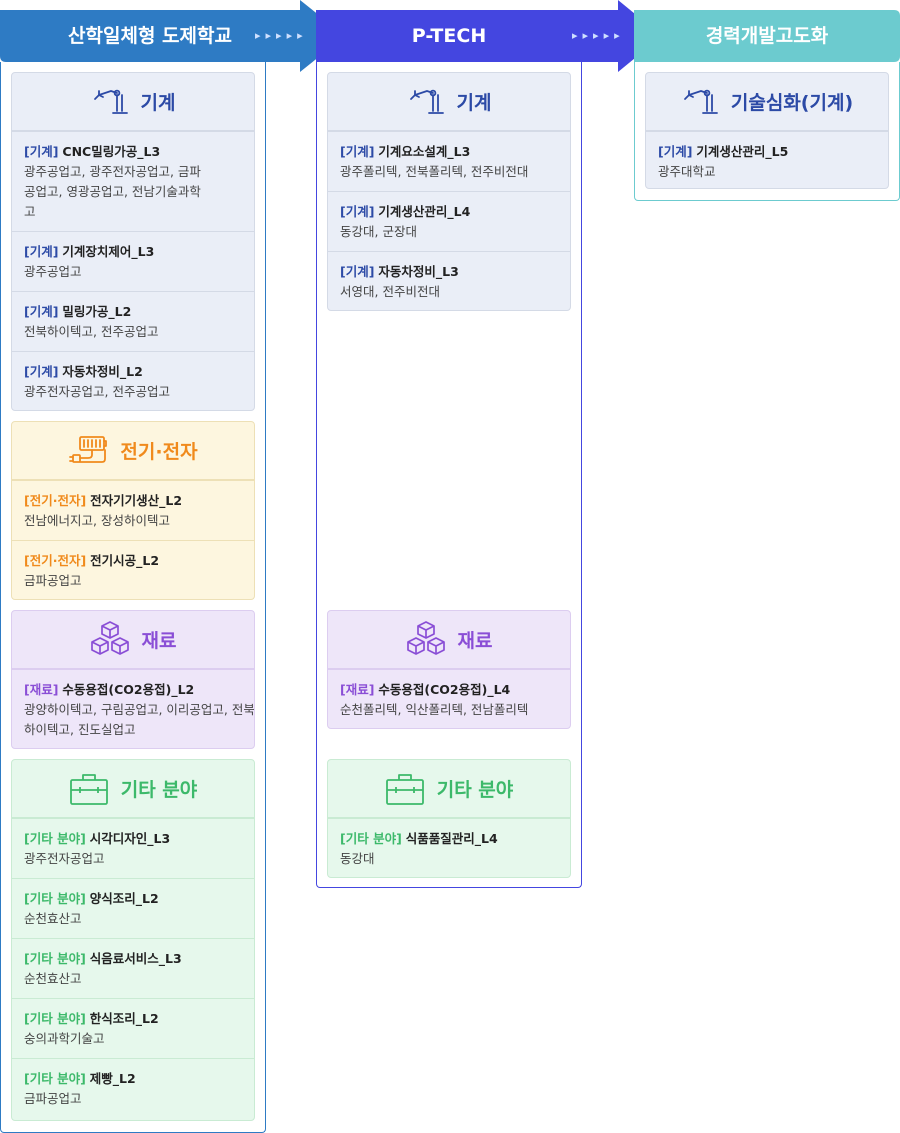 This screenshot has height=1133, width=900. Describe the element at coordinates (41, 689) in the screenshot. I see `program-tag: [재료]` at that location.